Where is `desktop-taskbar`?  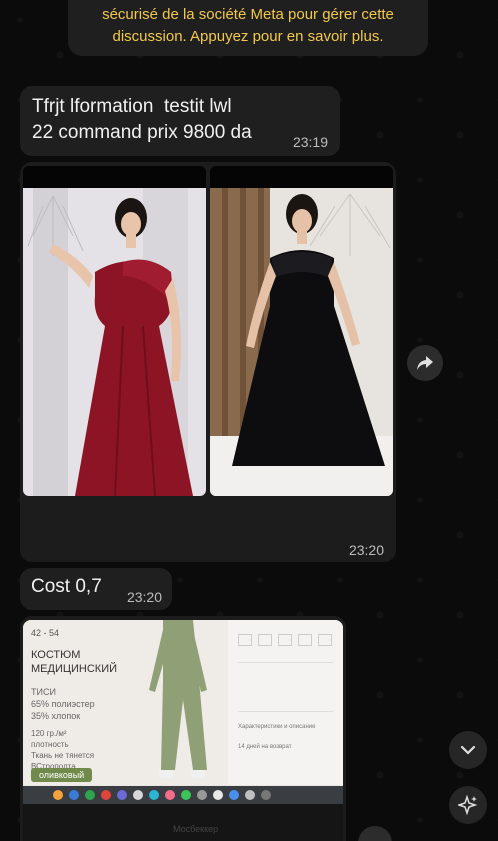
desktop-taskbar is located at coordinates (183, 795).